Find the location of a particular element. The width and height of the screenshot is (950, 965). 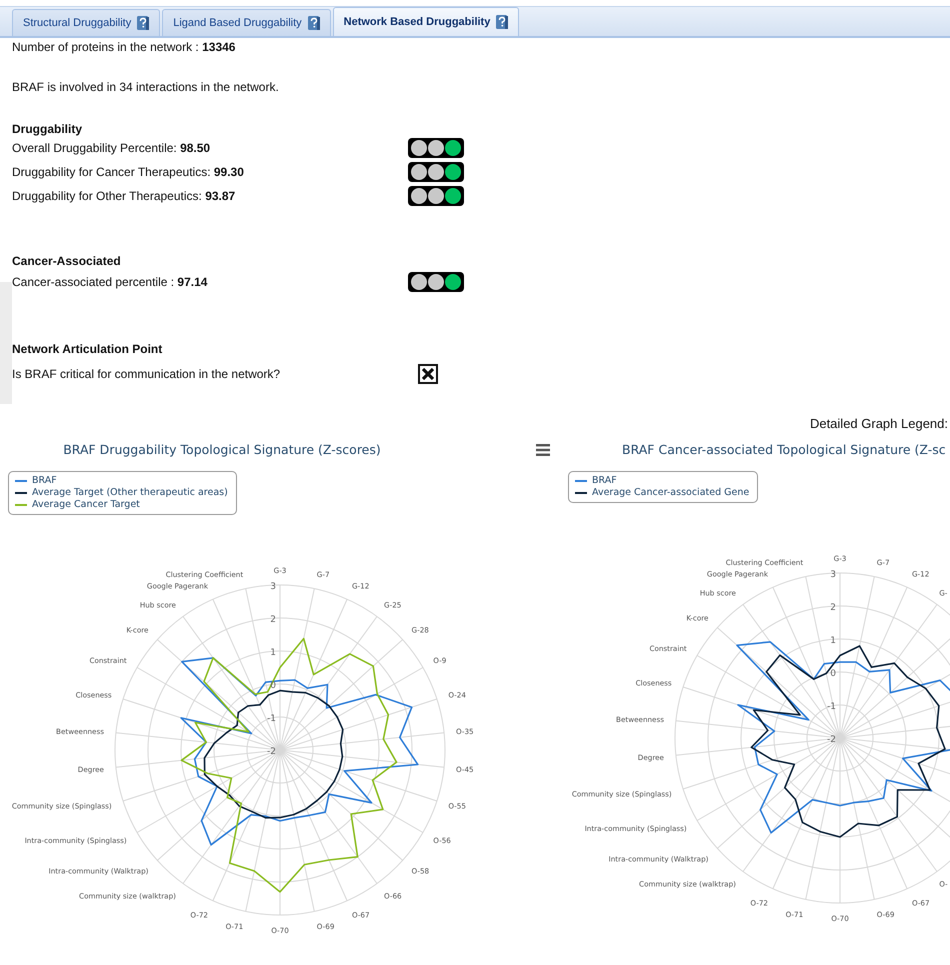

chart-title: BRAF Cancer-associated Topological Signature (Z-sc is located at coordinates (784, 449).